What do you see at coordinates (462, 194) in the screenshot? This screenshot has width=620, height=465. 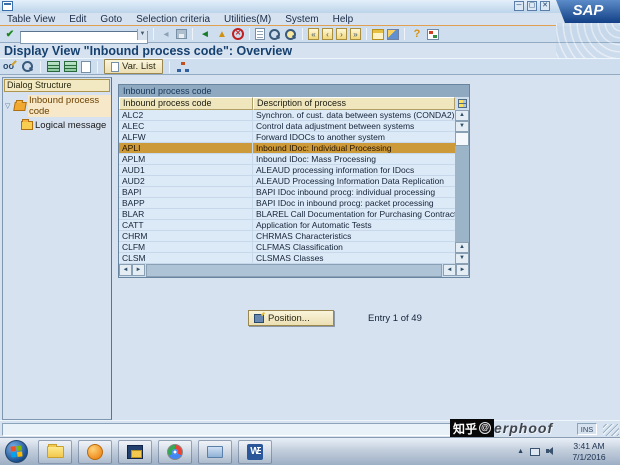 I see `vscroll-track` at bounding box center [462, 194].